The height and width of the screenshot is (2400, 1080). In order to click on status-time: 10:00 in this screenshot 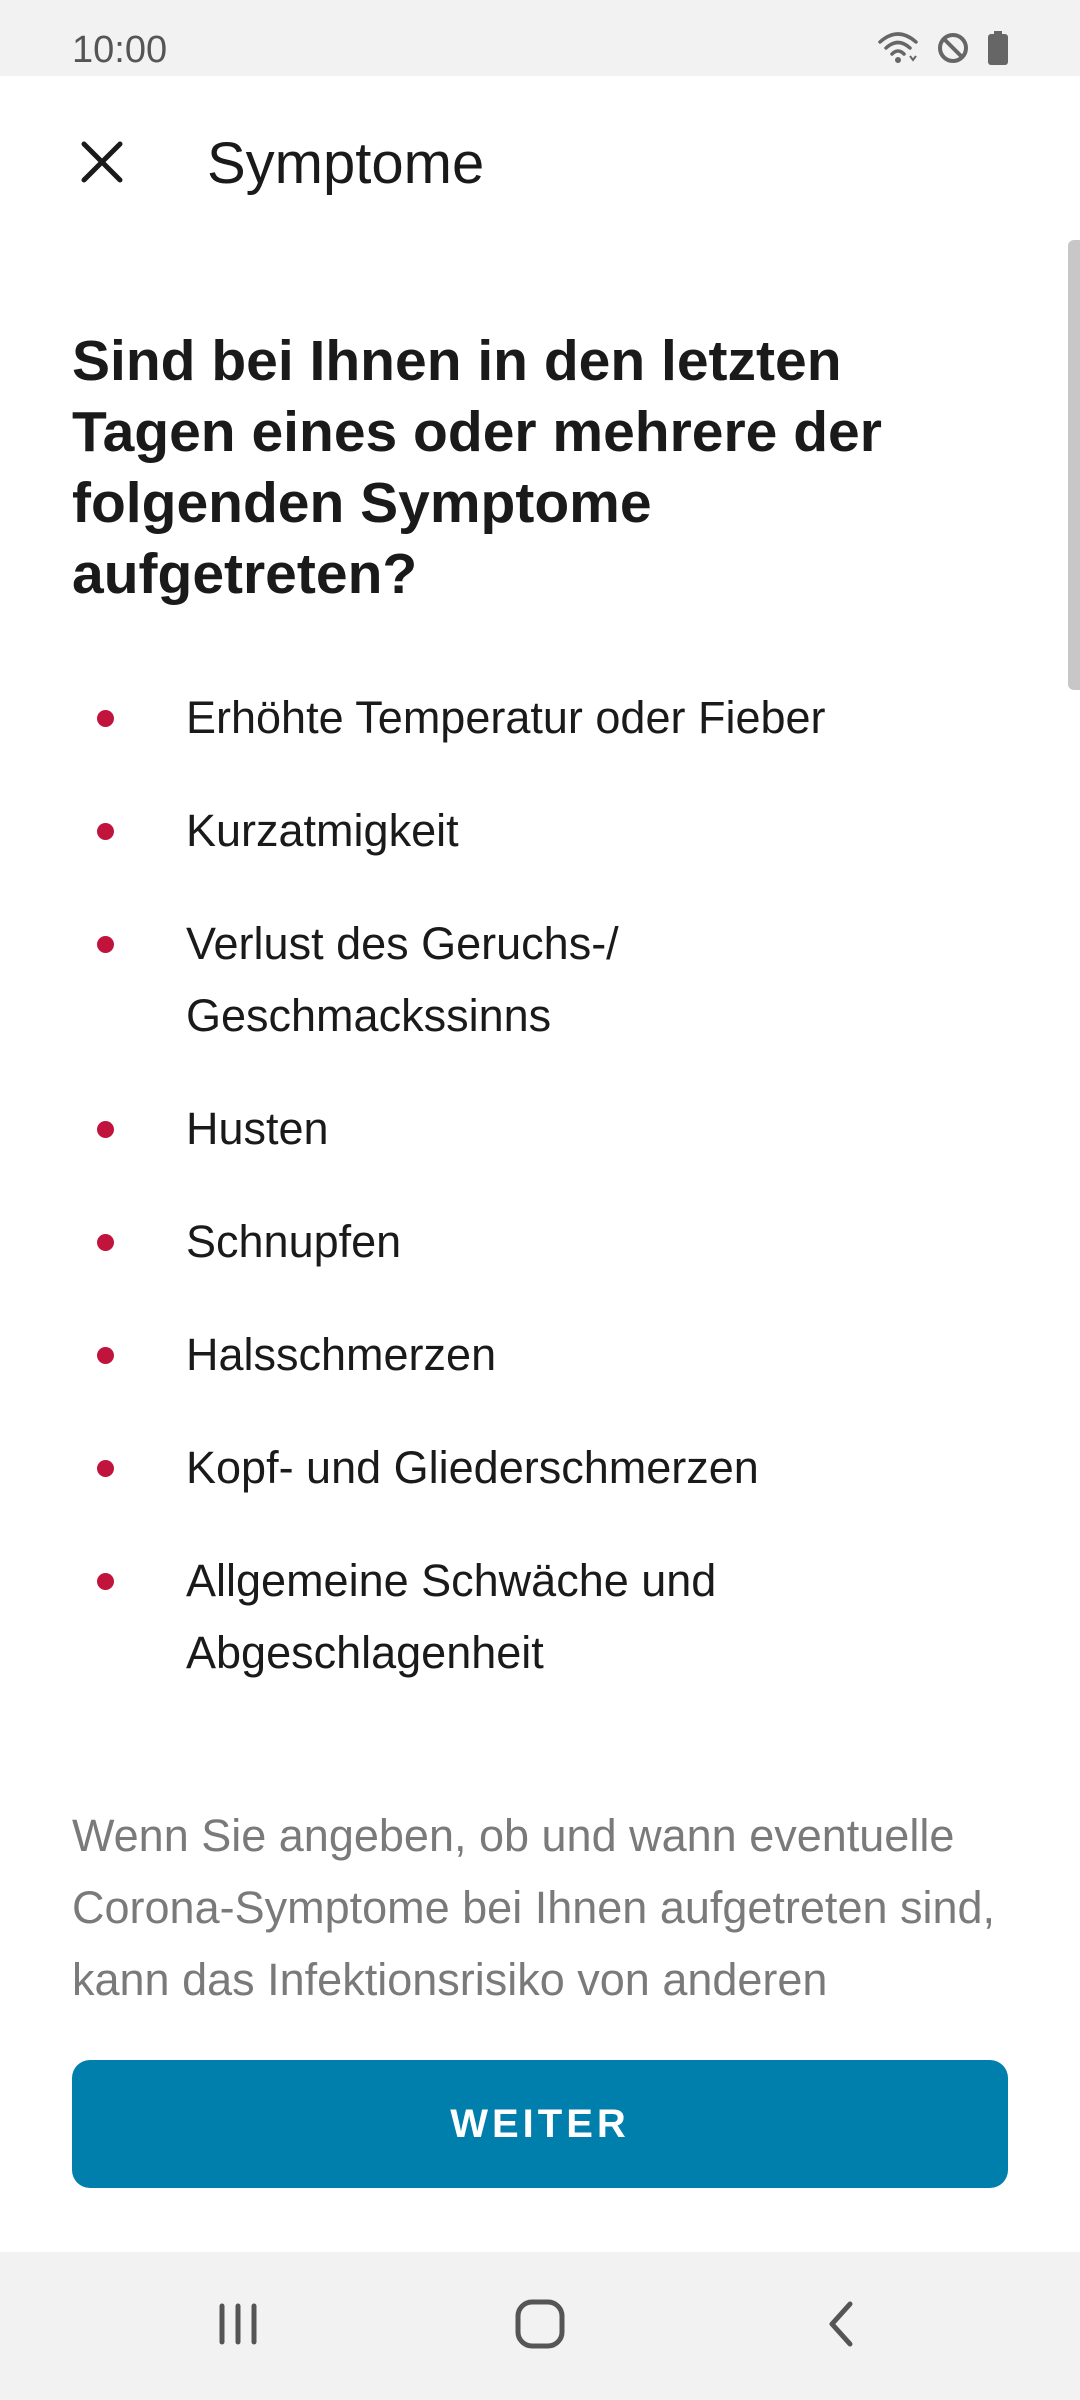, I will do `click(120, 50)`.